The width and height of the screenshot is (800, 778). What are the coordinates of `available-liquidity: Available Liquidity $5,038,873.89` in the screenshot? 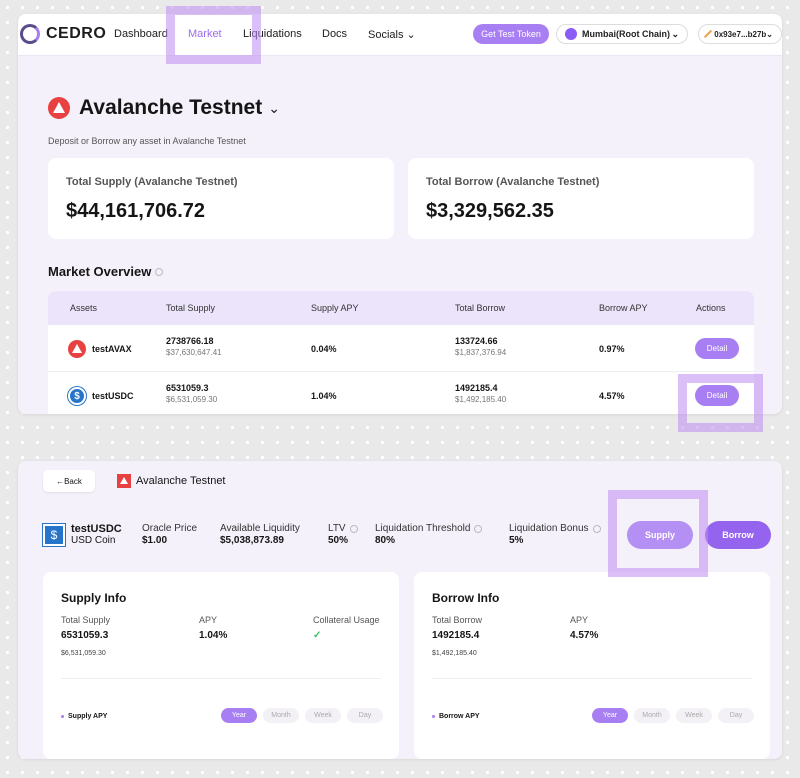 It's located at (260, 534).